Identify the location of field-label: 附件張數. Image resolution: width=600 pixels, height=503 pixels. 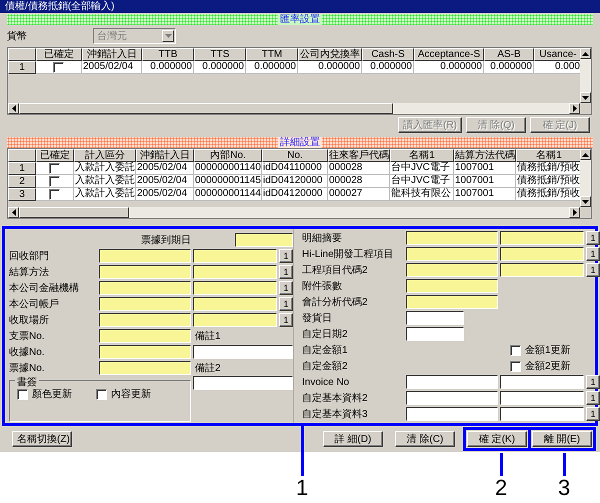
(322, 286).